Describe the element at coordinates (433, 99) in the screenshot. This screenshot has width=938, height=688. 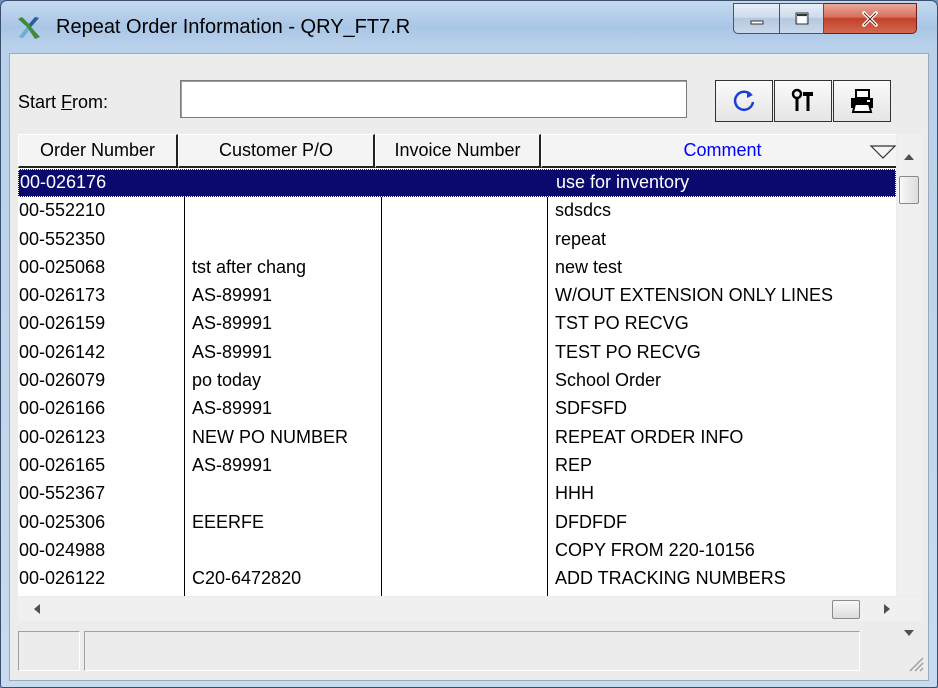
I see `start-from-input` at that location.